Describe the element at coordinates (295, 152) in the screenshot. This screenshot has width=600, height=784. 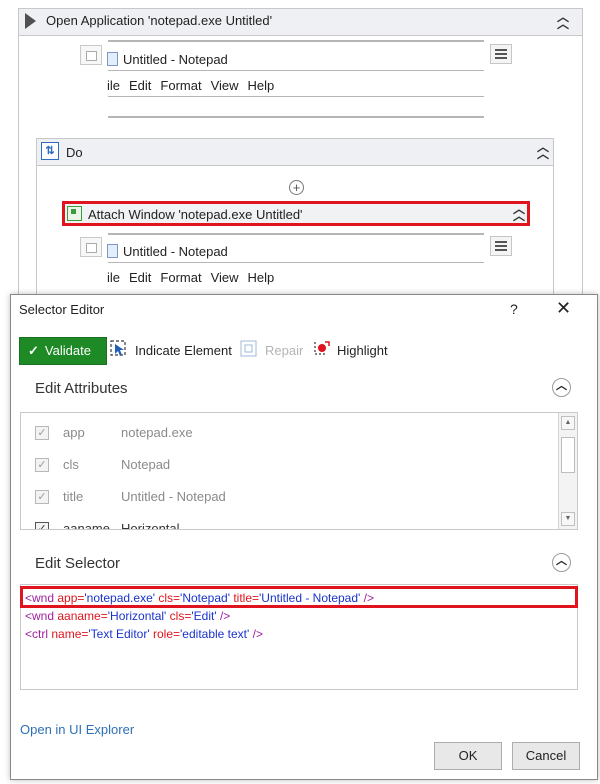
I see `do-sequence-header` at that location.